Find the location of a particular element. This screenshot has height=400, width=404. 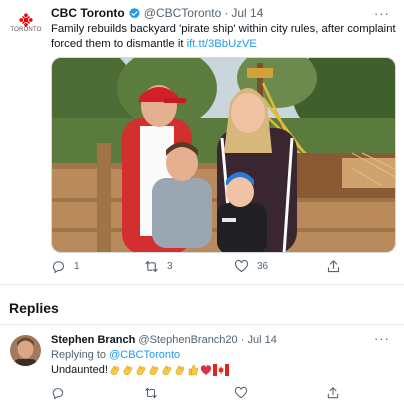

reply-count: 1 is located at coordinates (77, 266).